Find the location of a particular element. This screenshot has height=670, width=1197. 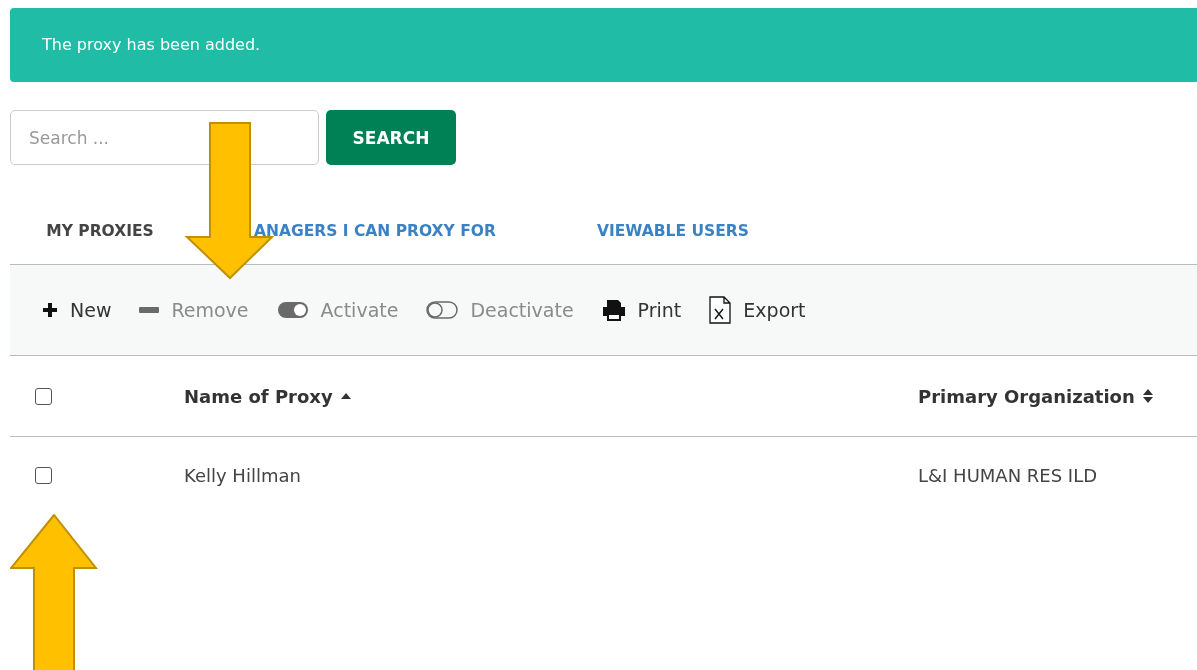

toggle-off-icon is located at coordinates (442, 310).